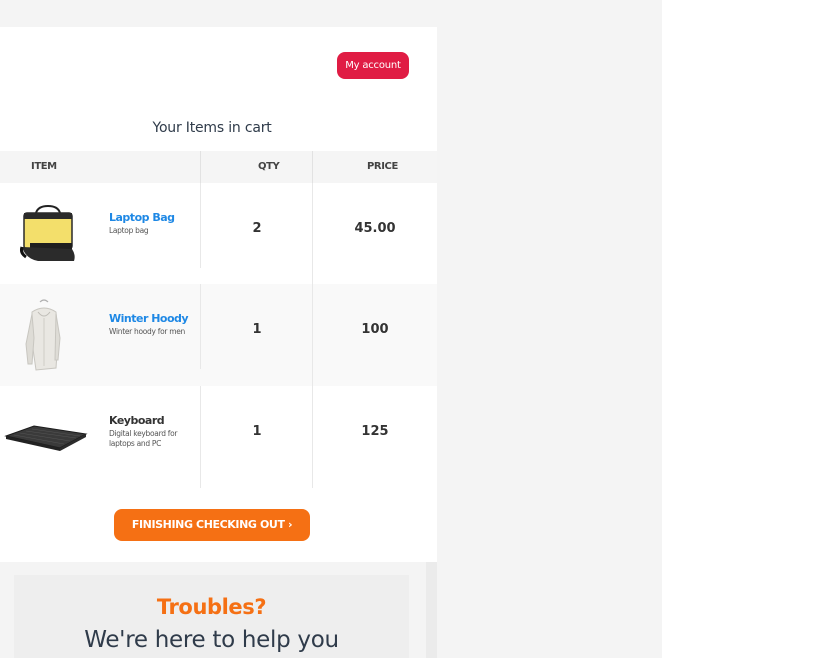  Describe the element at coordinates (373, 65) in the screenshot. I see `my-account-button: My account` at that location.